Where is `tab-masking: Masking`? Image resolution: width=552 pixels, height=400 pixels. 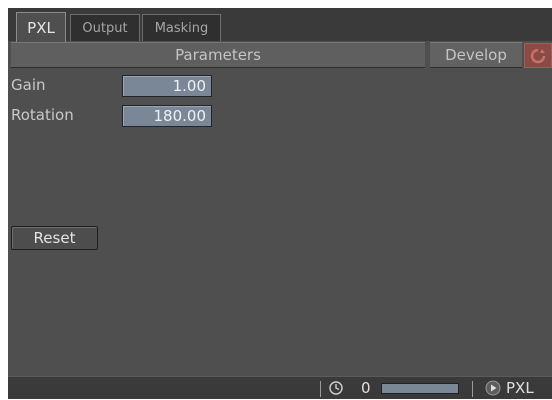 tab-masking: Masking is located at coordinates (181, 27).